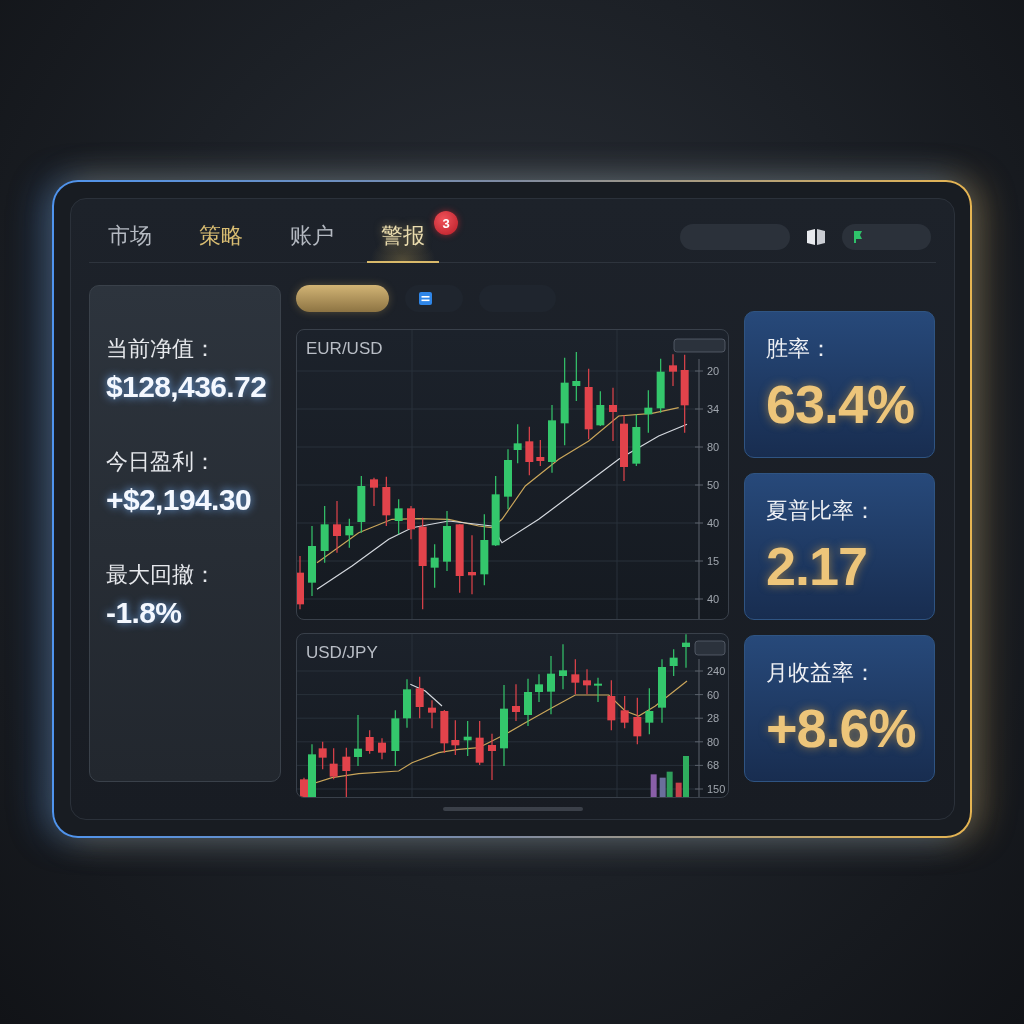 This screenshot has height=1024, width=1024. What do you see at coordinates (161, 462) in the screenshot?
I see `summary-label: 今日盈利：` at bounding box center [161, 462].